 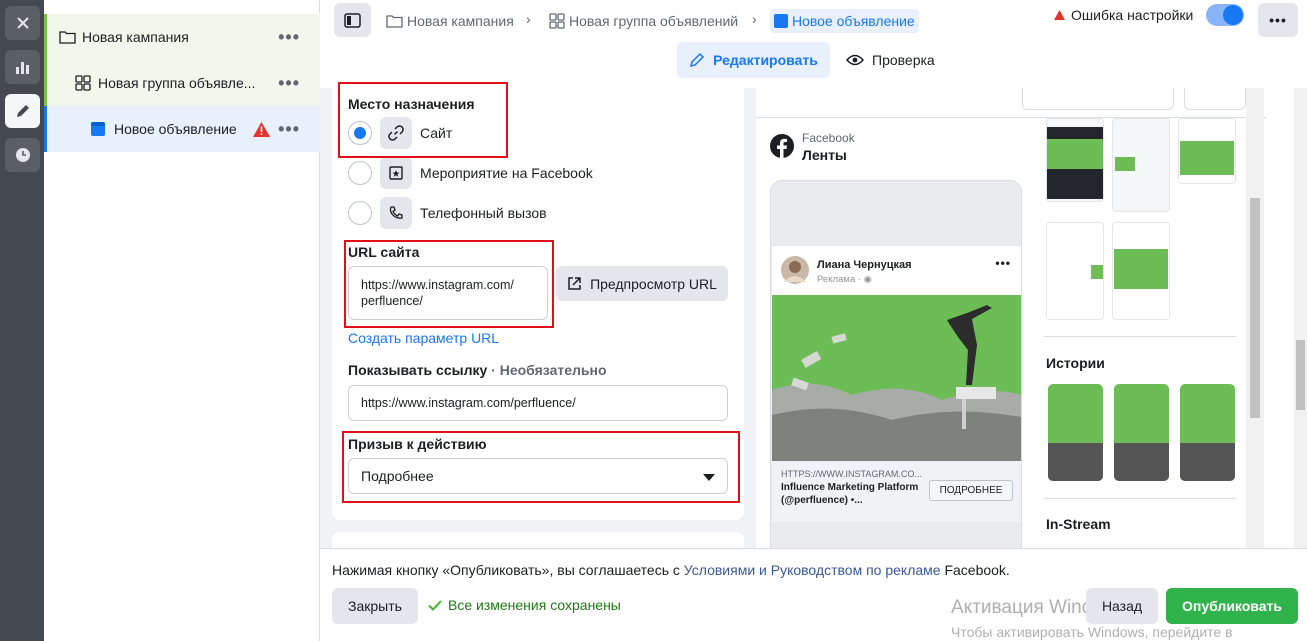 I want to click on tab-review: Проверка, so click(x=890, y=60).